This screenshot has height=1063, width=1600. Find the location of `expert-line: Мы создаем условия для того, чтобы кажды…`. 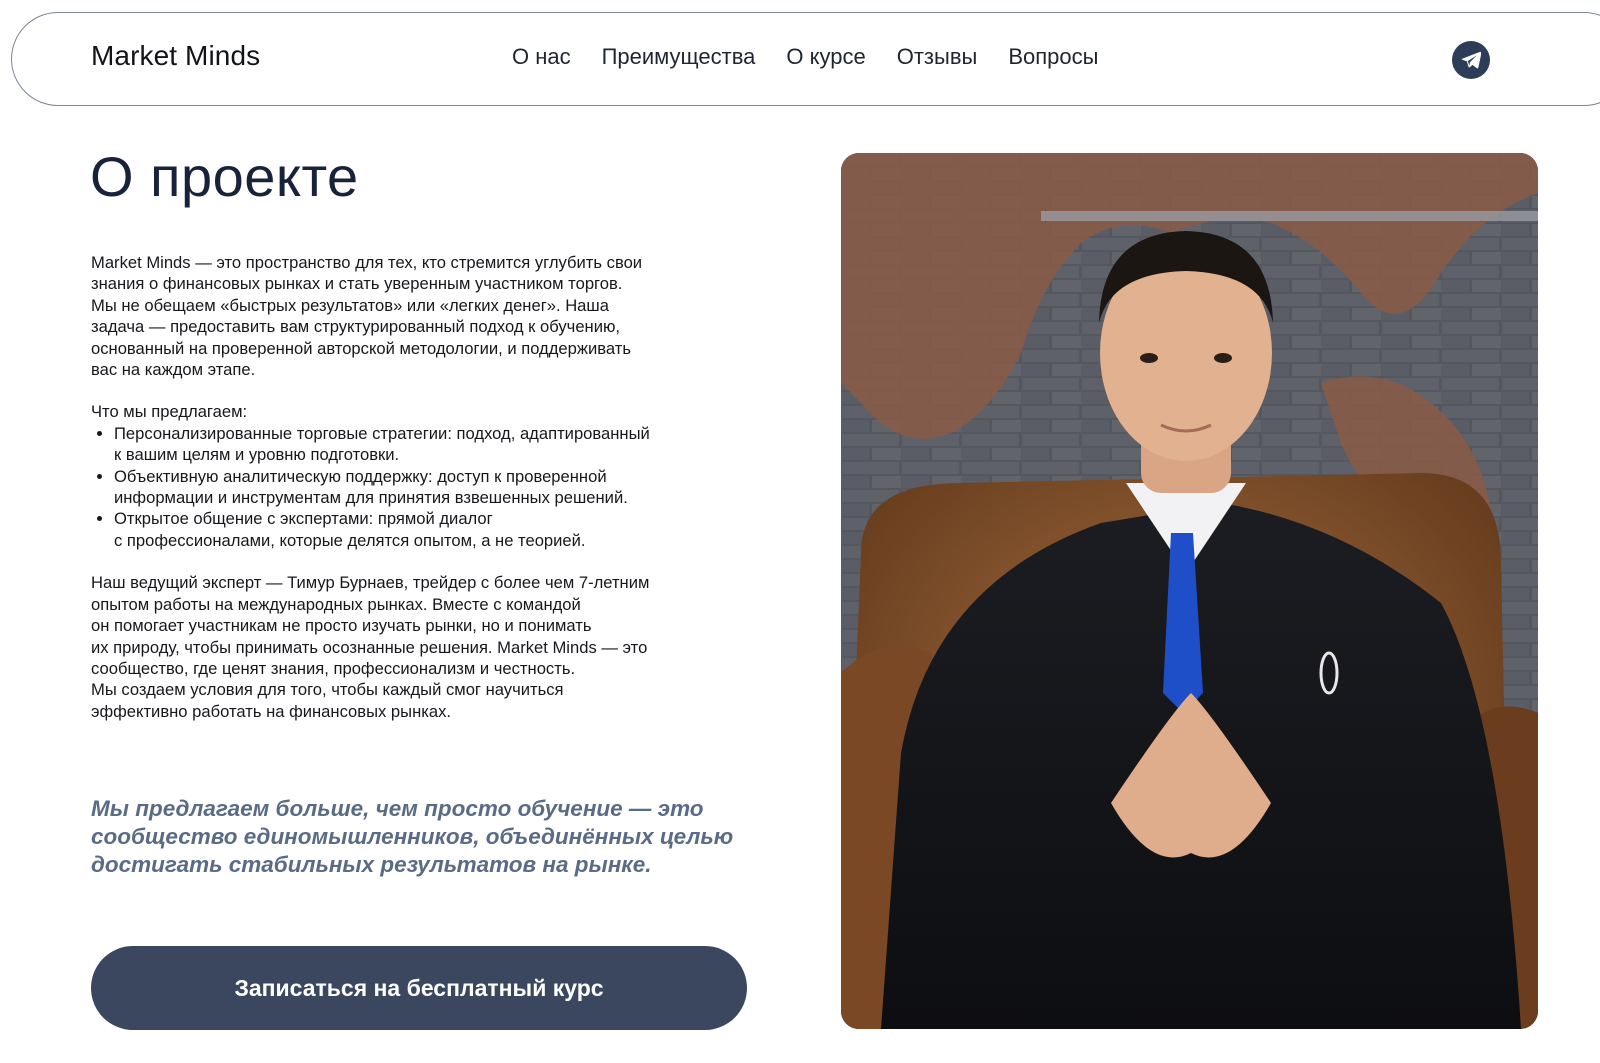

expert-line: Мы создаем условия для того, чтобы кажды… is located at coordinates (327, 690).